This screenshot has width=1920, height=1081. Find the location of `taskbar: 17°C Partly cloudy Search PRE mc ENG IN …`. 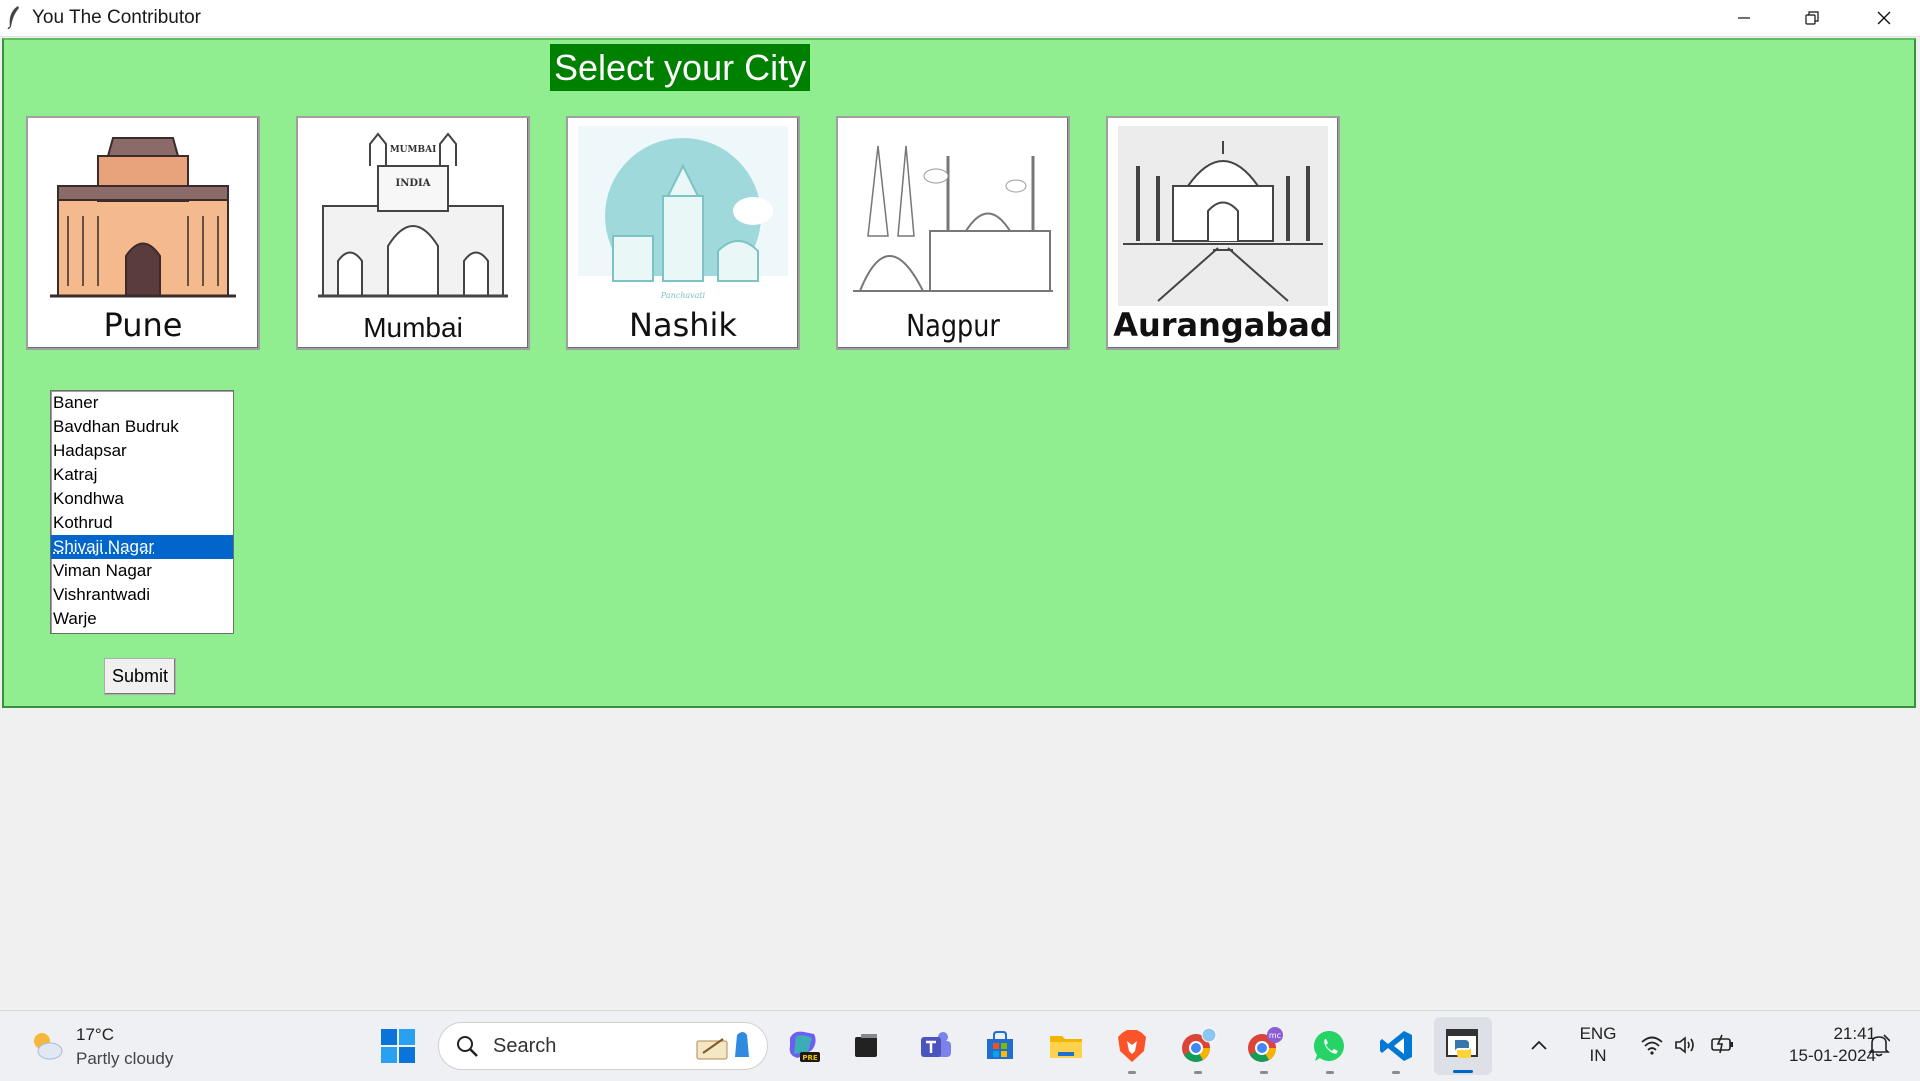

taskbar: 17°C Partly cloudy Search PRE mc ENG IN … is located at coordinates (960, 1045).